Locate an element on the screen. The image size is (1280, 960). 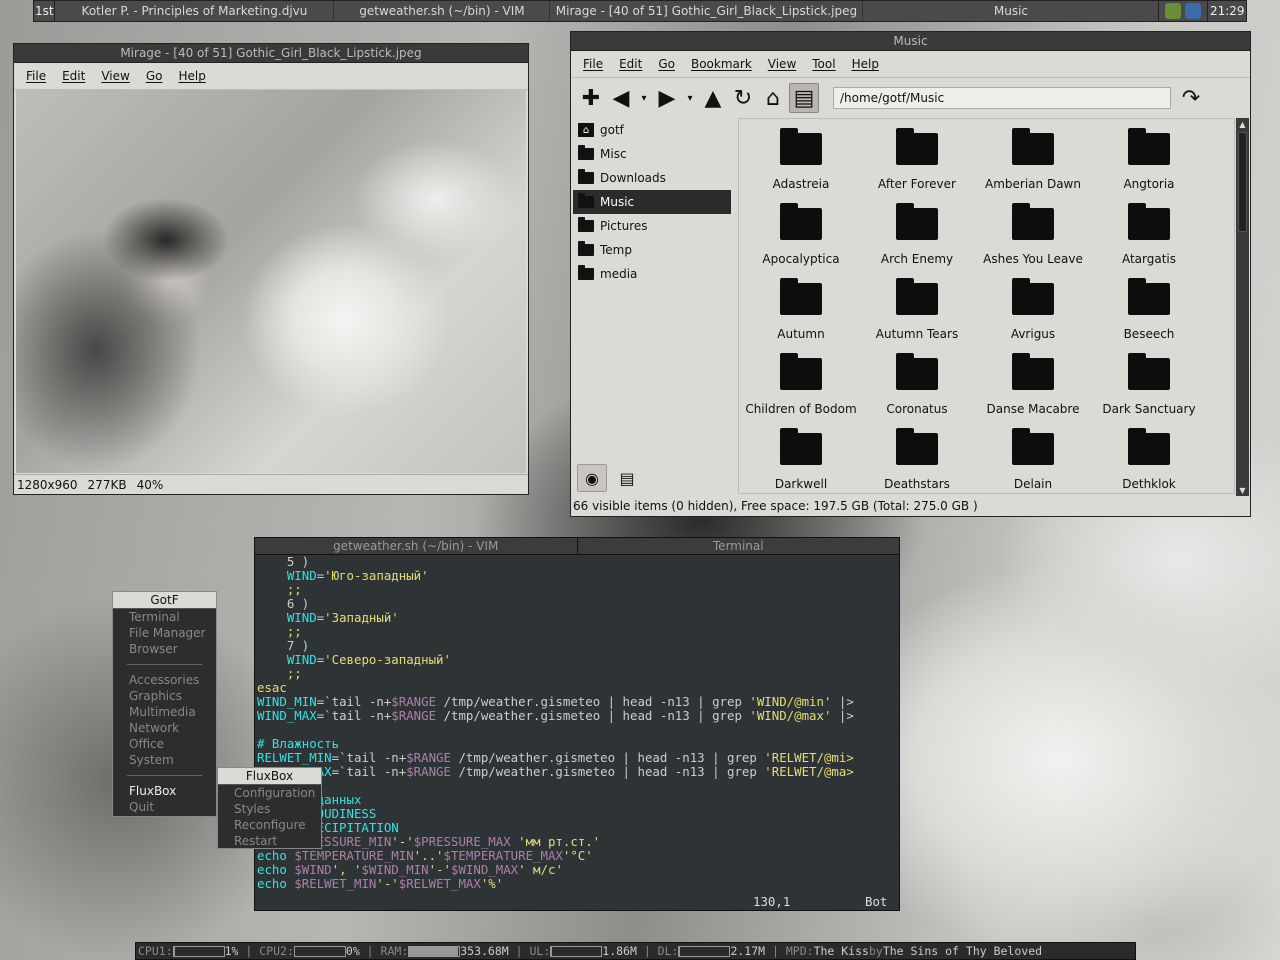
folder-item: Deathstars is located at coordinates (917, 459).